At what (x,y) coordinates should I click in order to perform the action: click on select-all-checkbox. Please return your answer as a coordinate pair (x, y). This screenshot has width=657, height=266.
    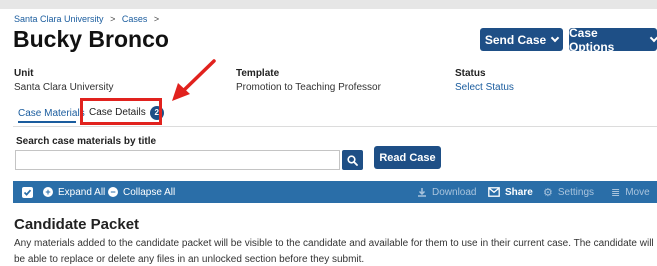
    Looking at the image, I should click on (27, 192).